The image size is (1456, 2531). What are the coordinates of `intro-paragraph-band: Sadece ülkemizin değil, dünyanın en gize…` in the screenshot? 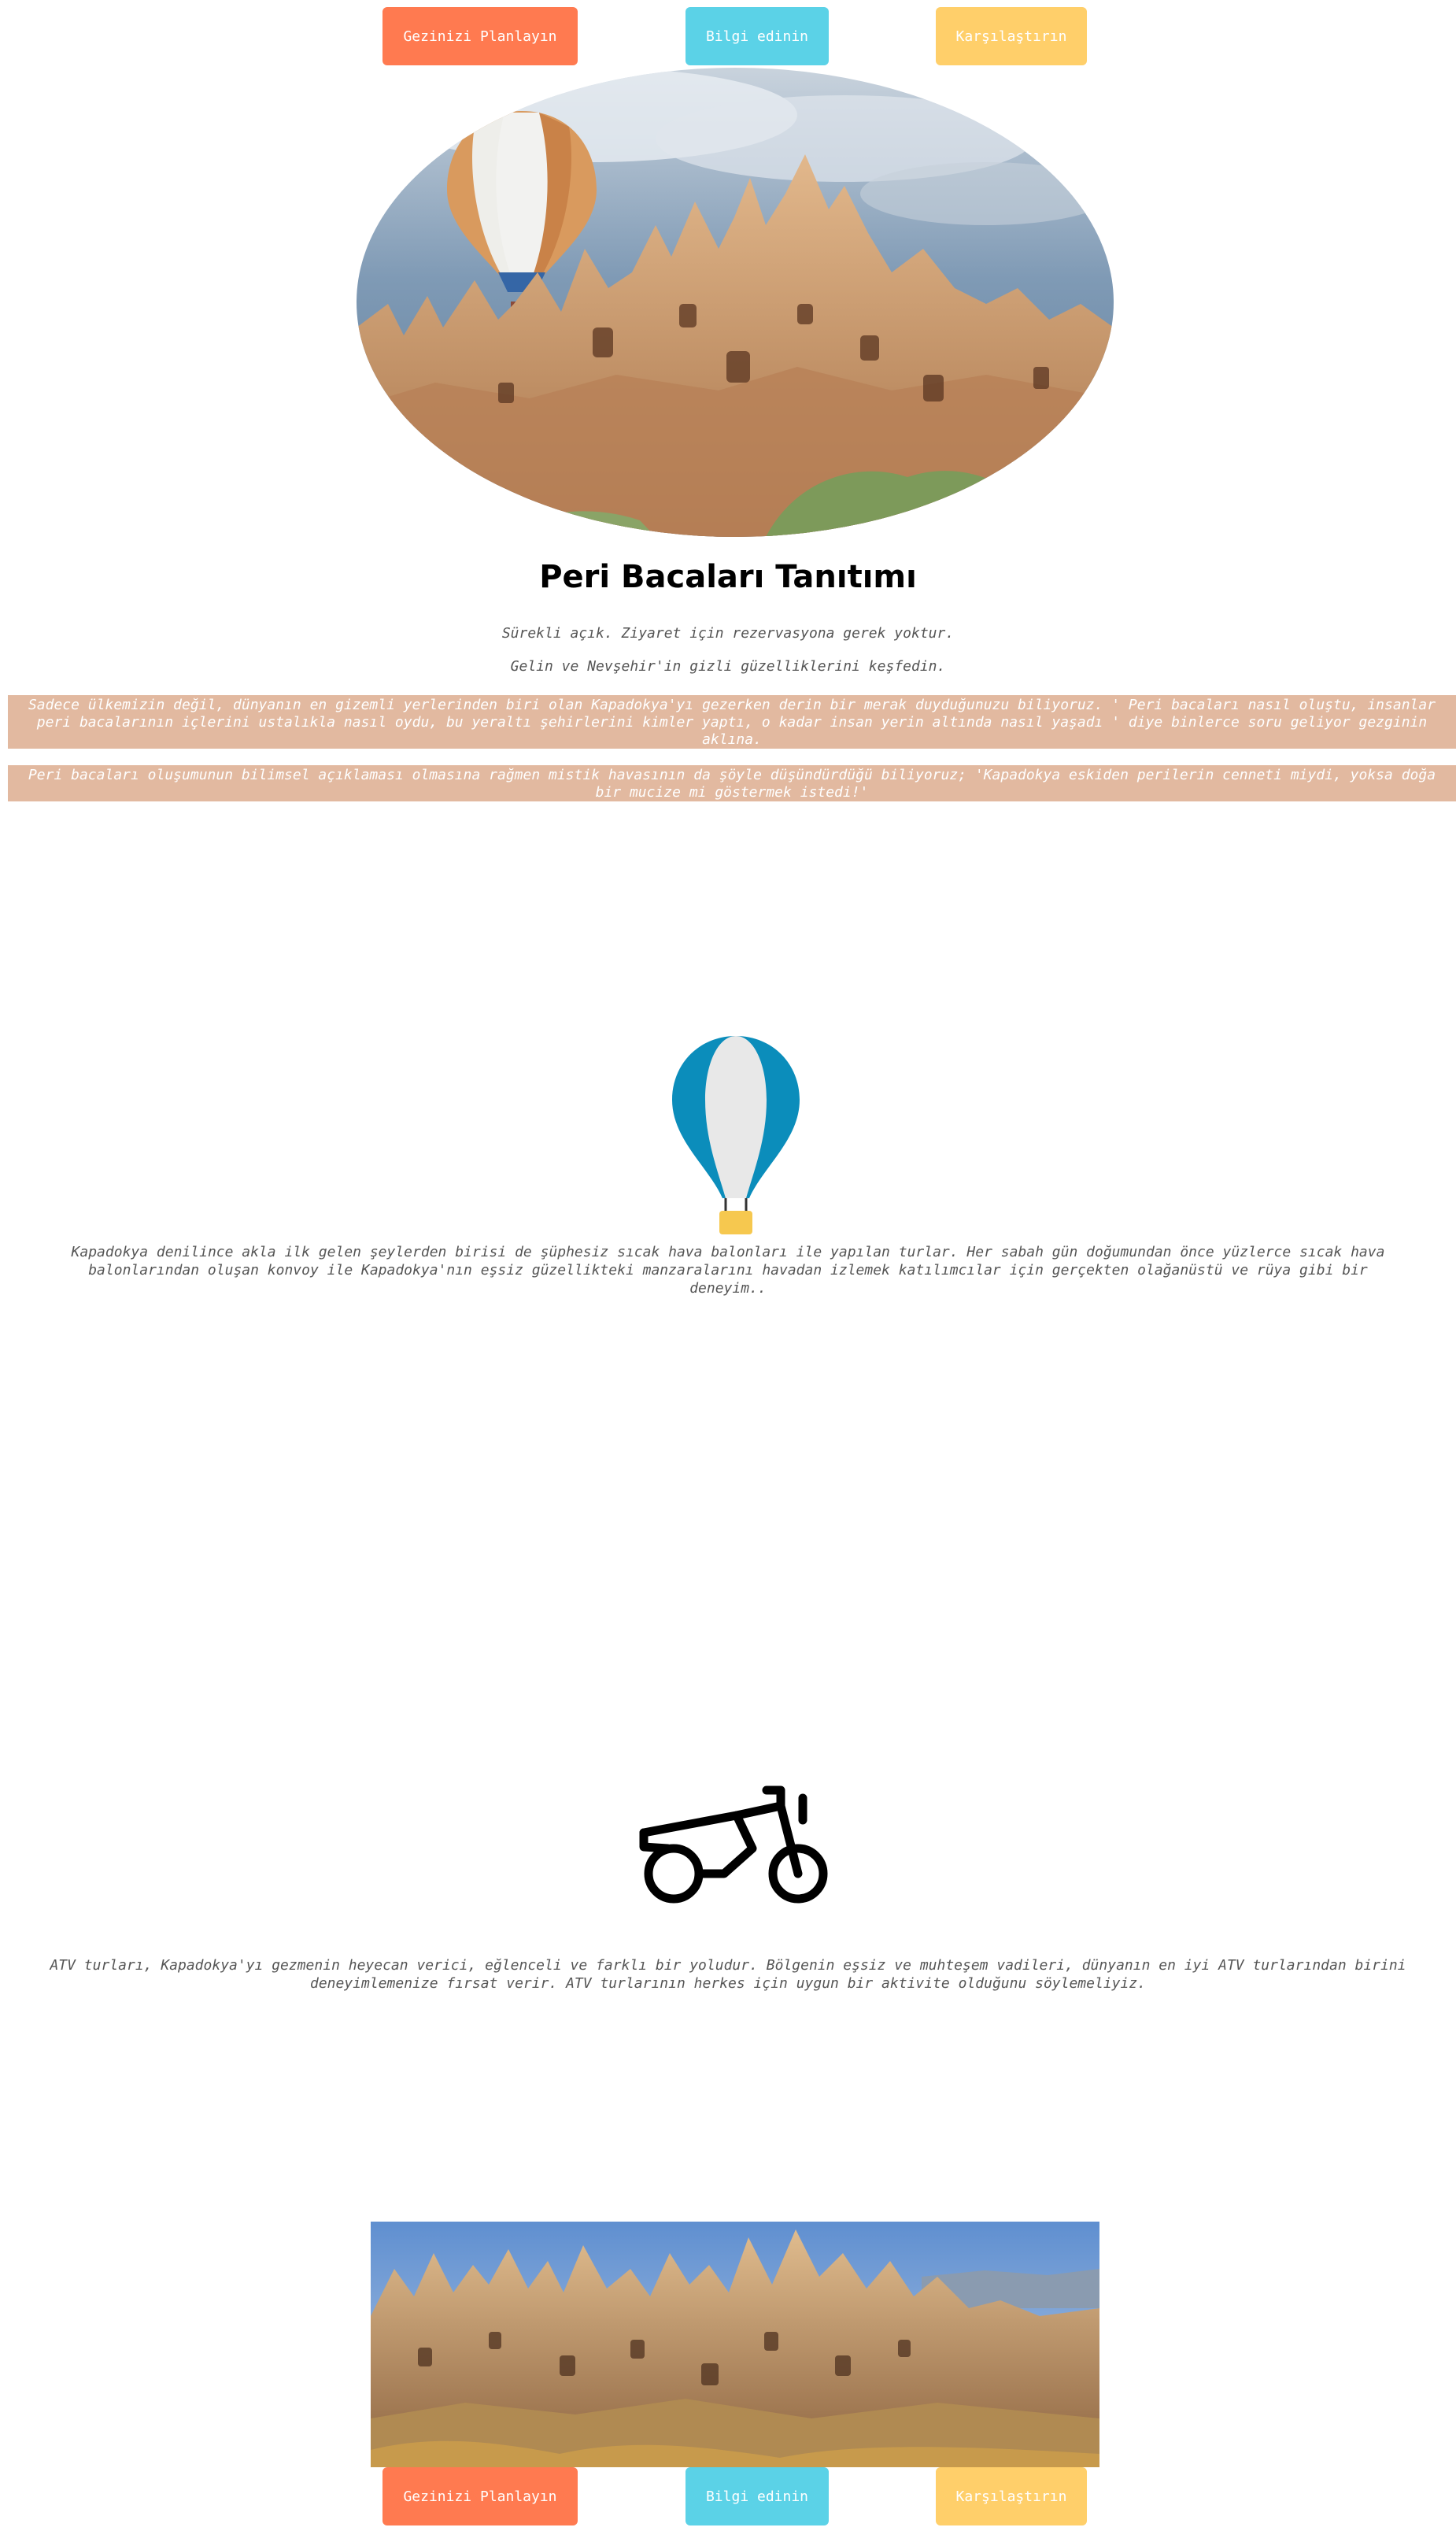 It's located at (732, 722).